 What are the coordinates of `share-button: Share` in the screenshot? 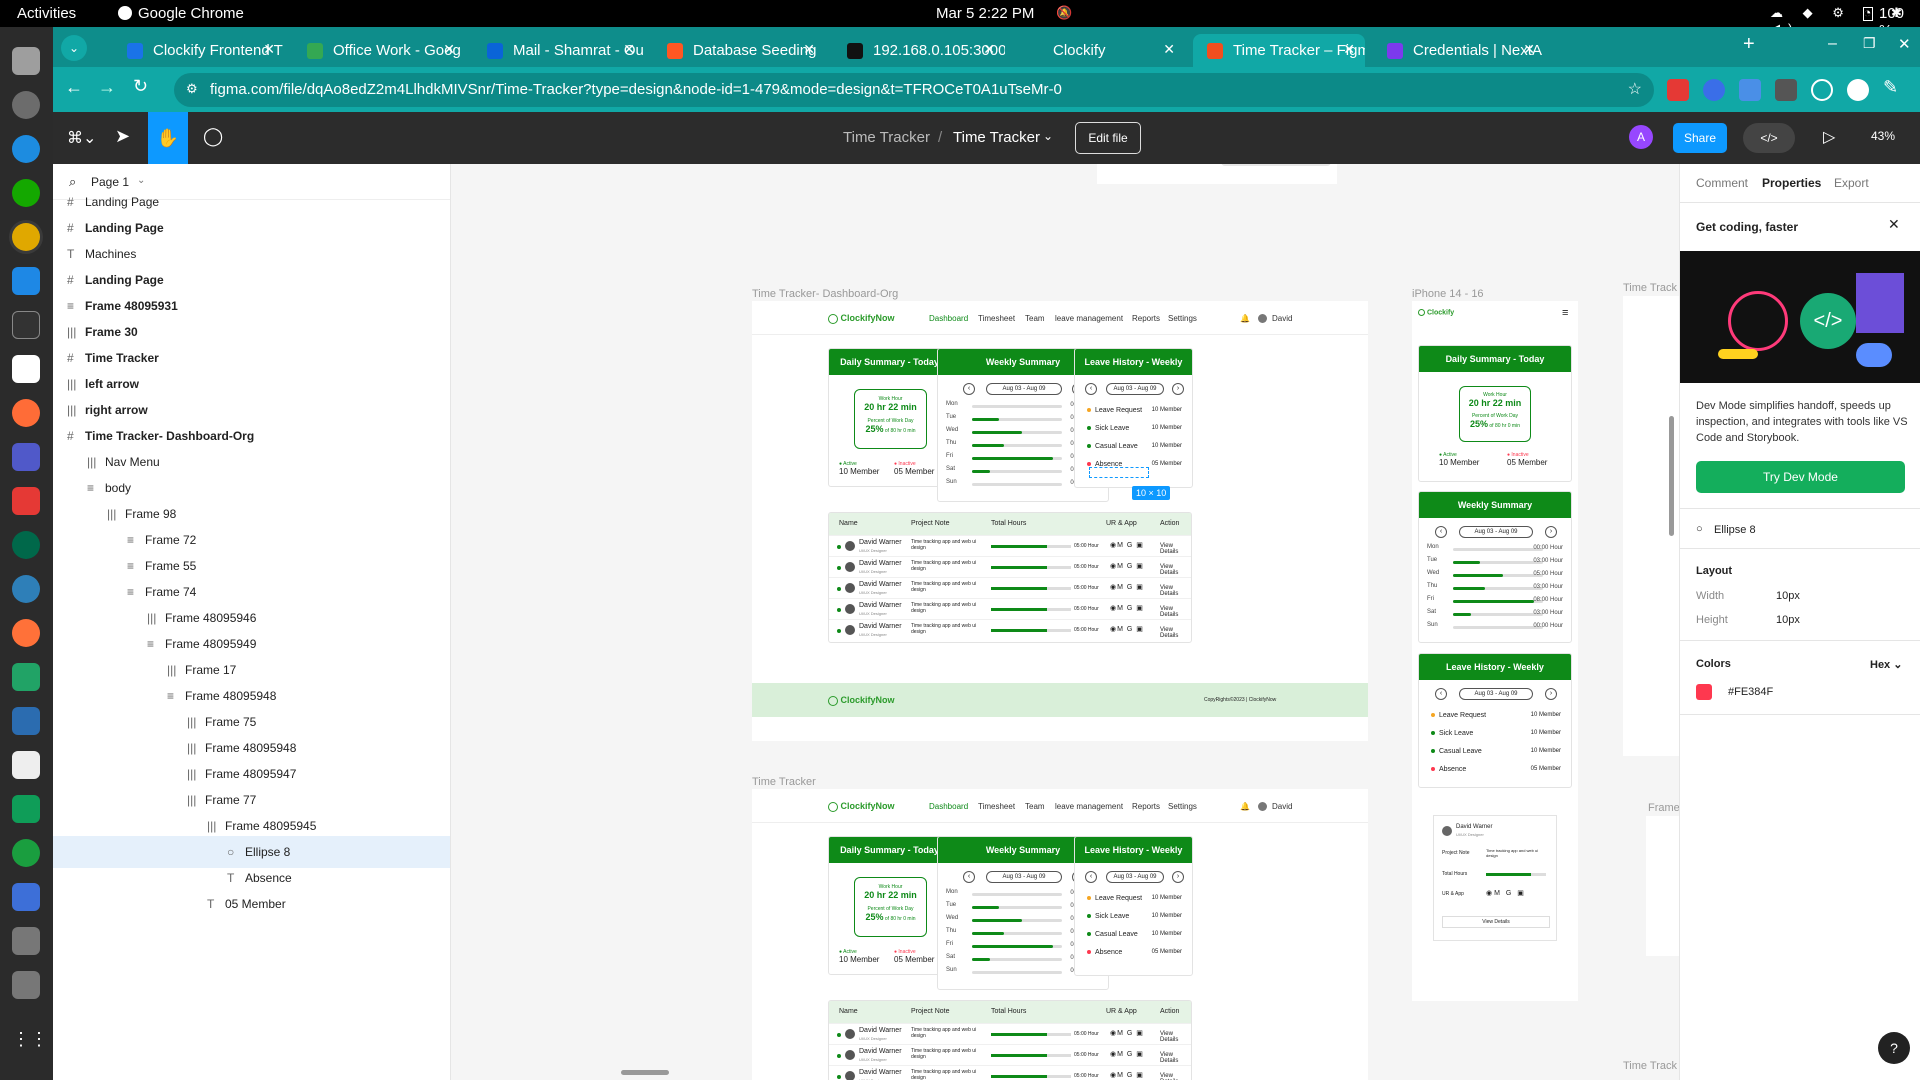 It's located at (1700, 138).